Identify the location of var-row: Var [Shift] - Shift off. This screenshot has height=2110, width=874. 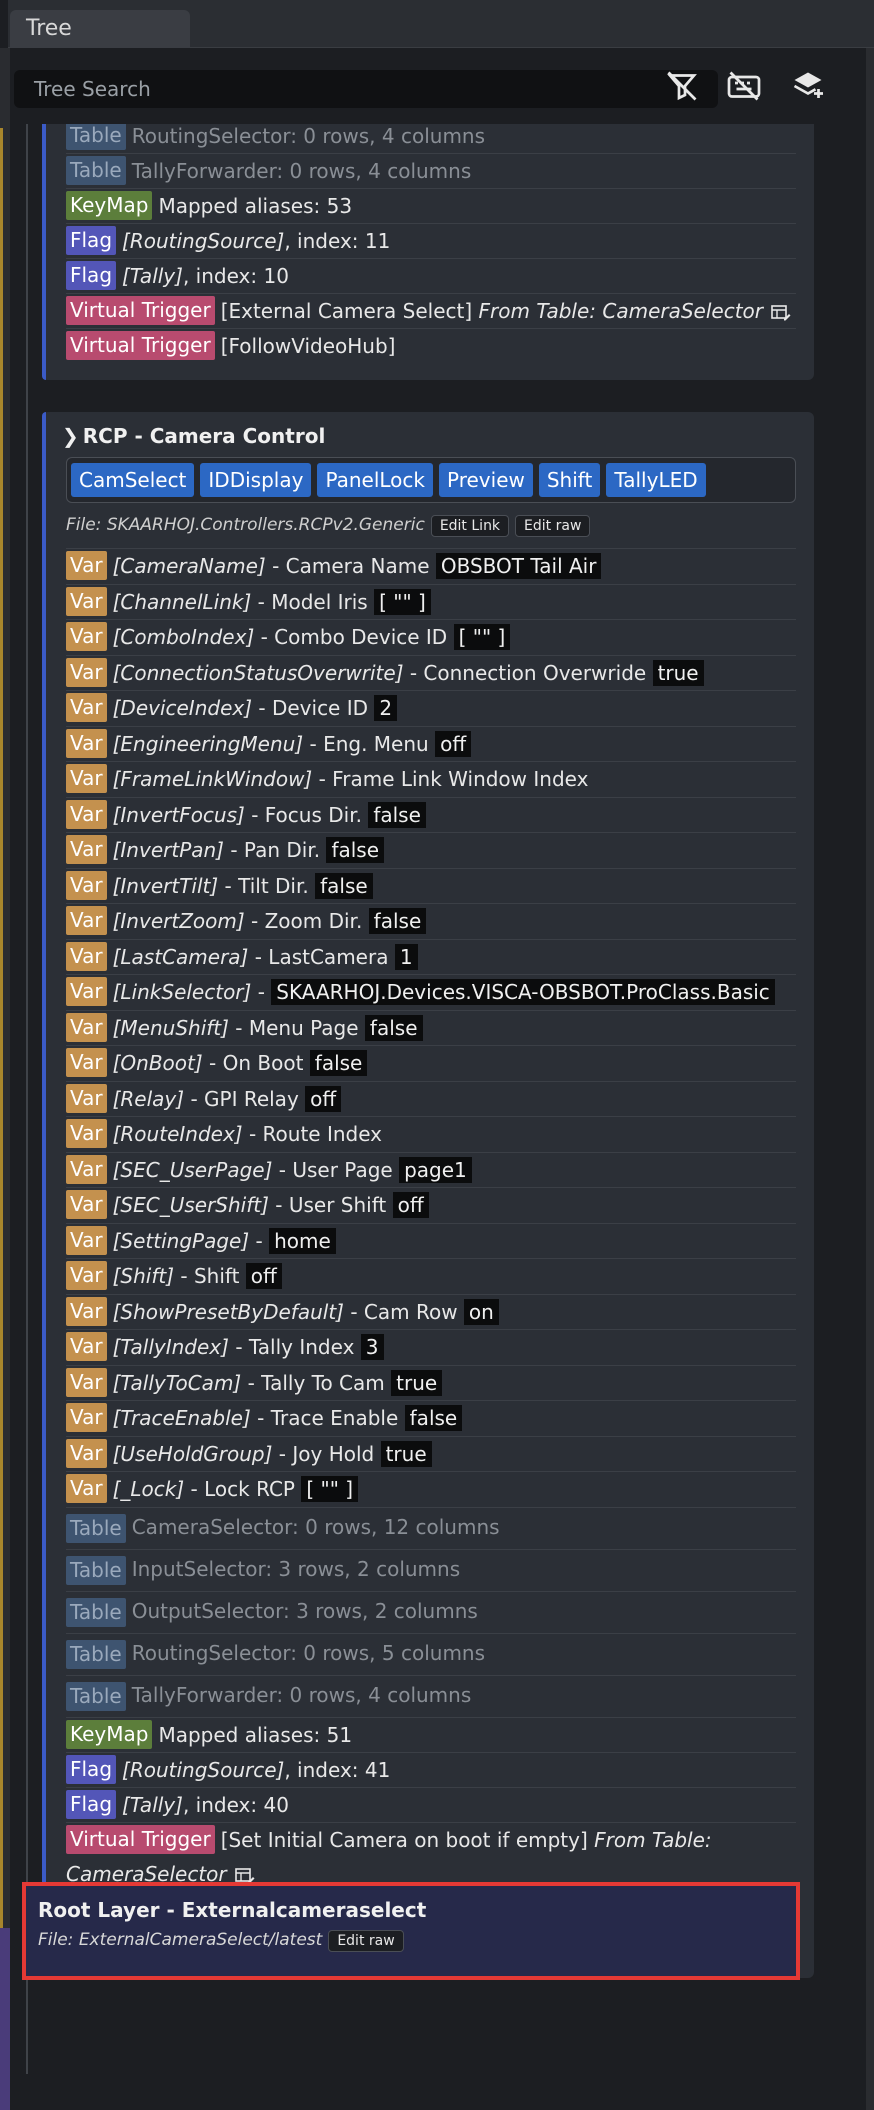
(431, 1275).